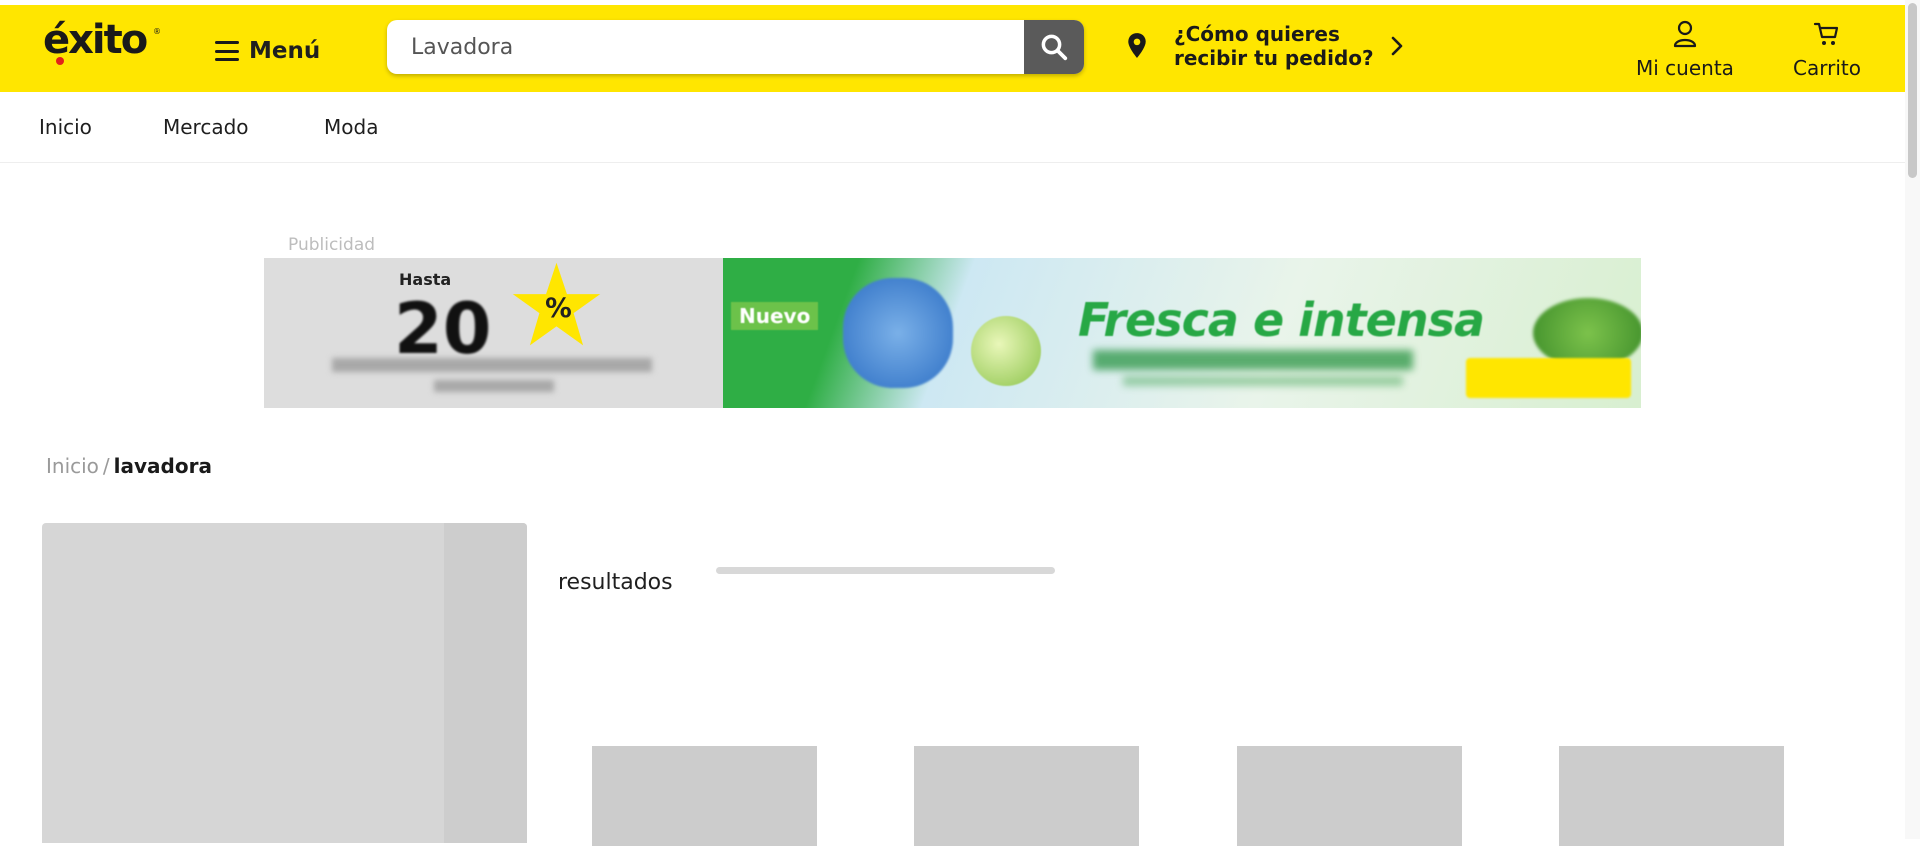 The image size is (1920, 846). I want to click on search-bar, so click(735, 47).